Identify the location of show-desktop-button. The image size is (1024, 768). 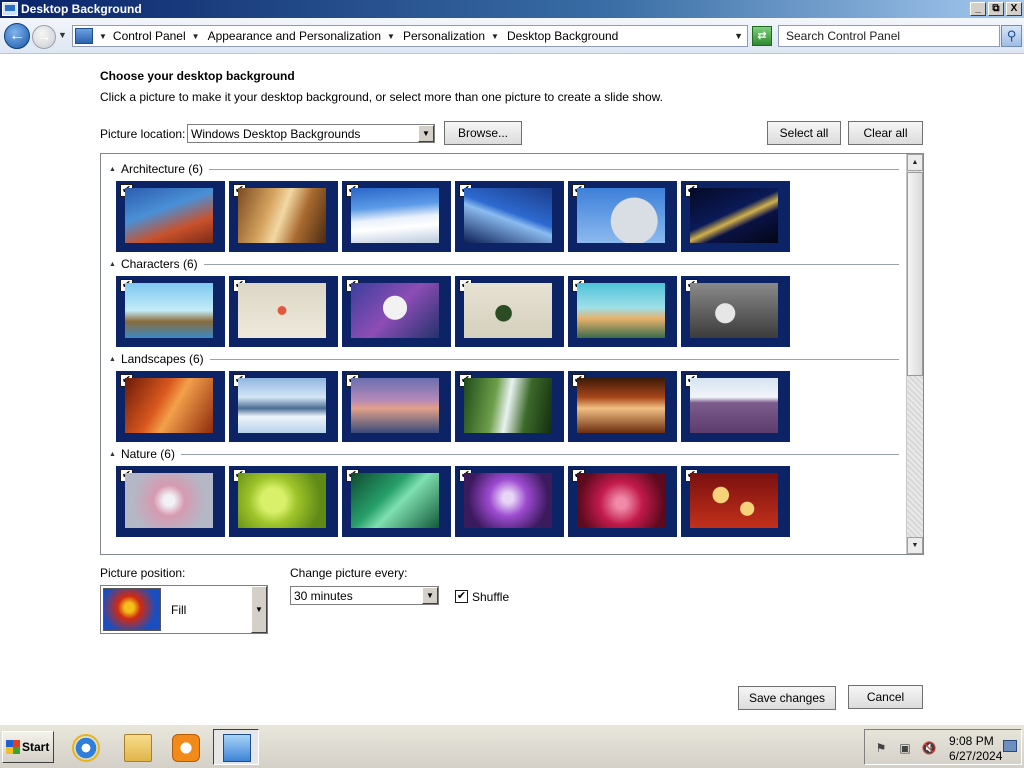
(1010, 746).